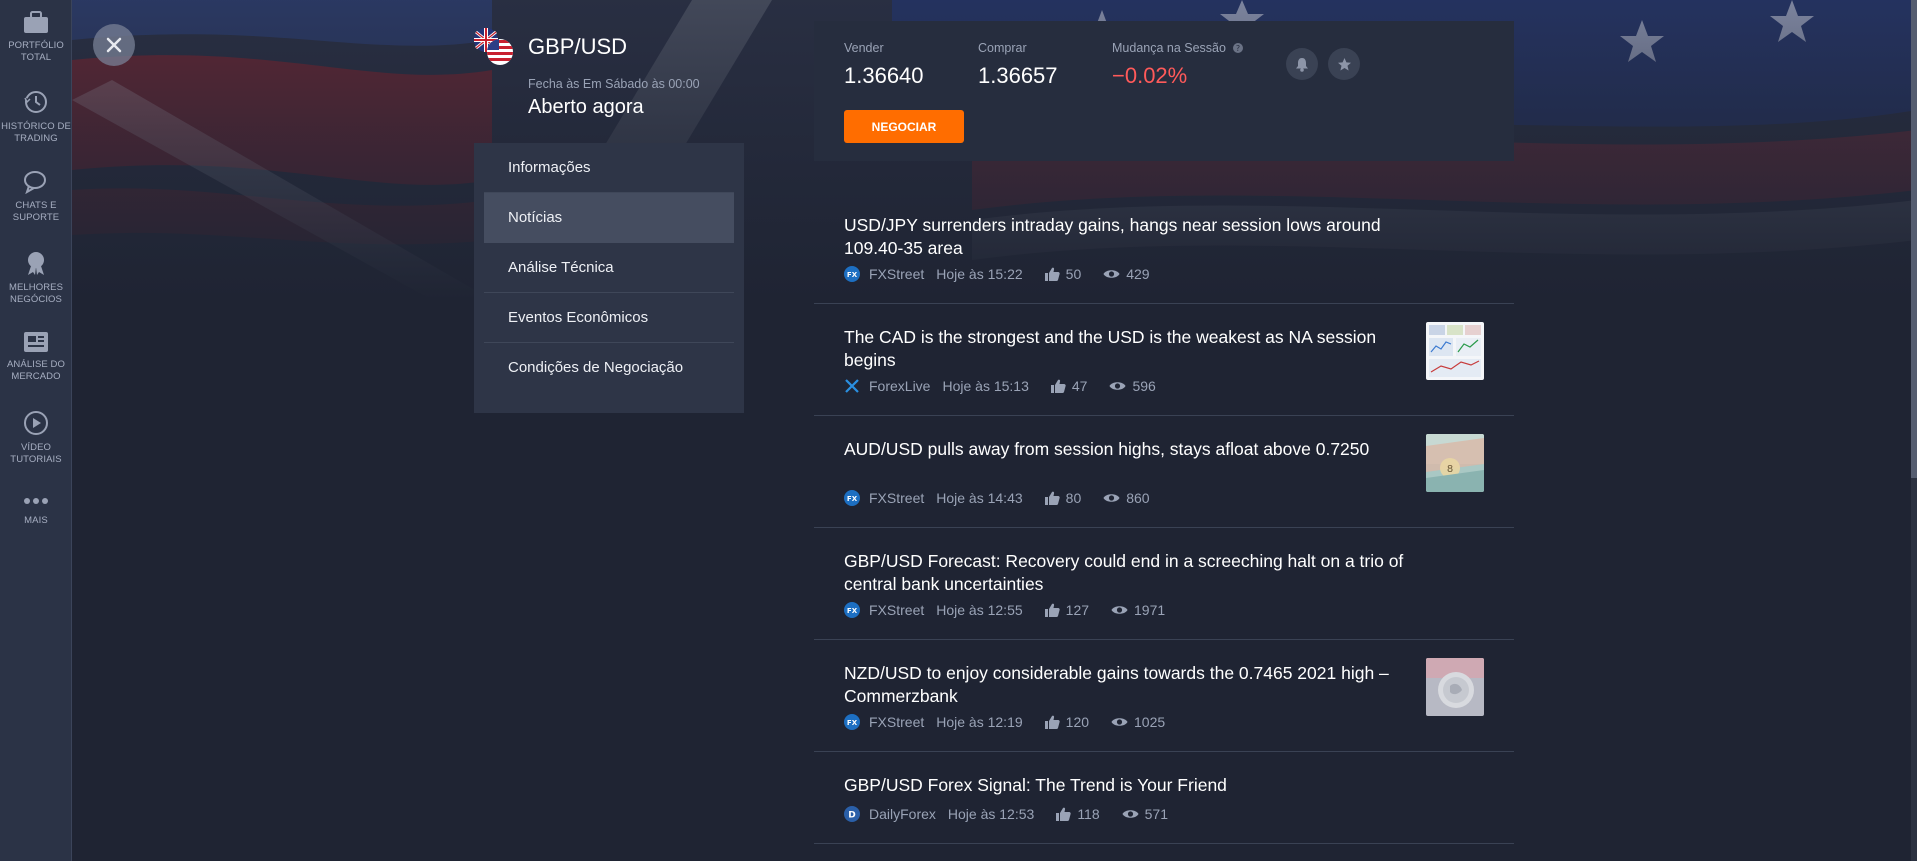 The height and width of the screenshot is (861, 1917). I want to click on news-likes: 118, so click(1088, 814).